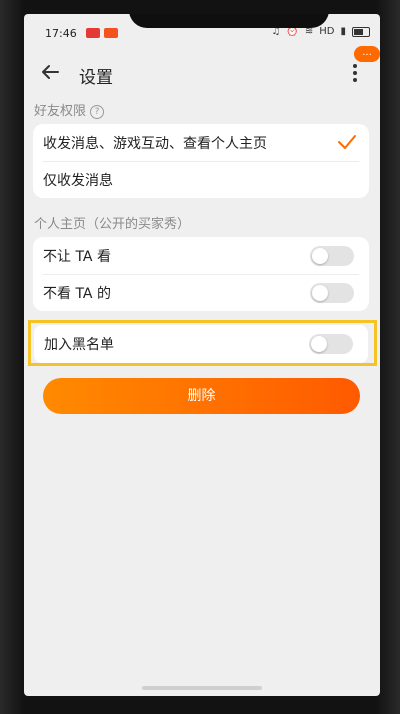 This screenshot has width=400, height=714. Describe the element at coordinates (77, 256) in the screenshot. I see `hide-from-them-label: 不让 TA 看` at that location.